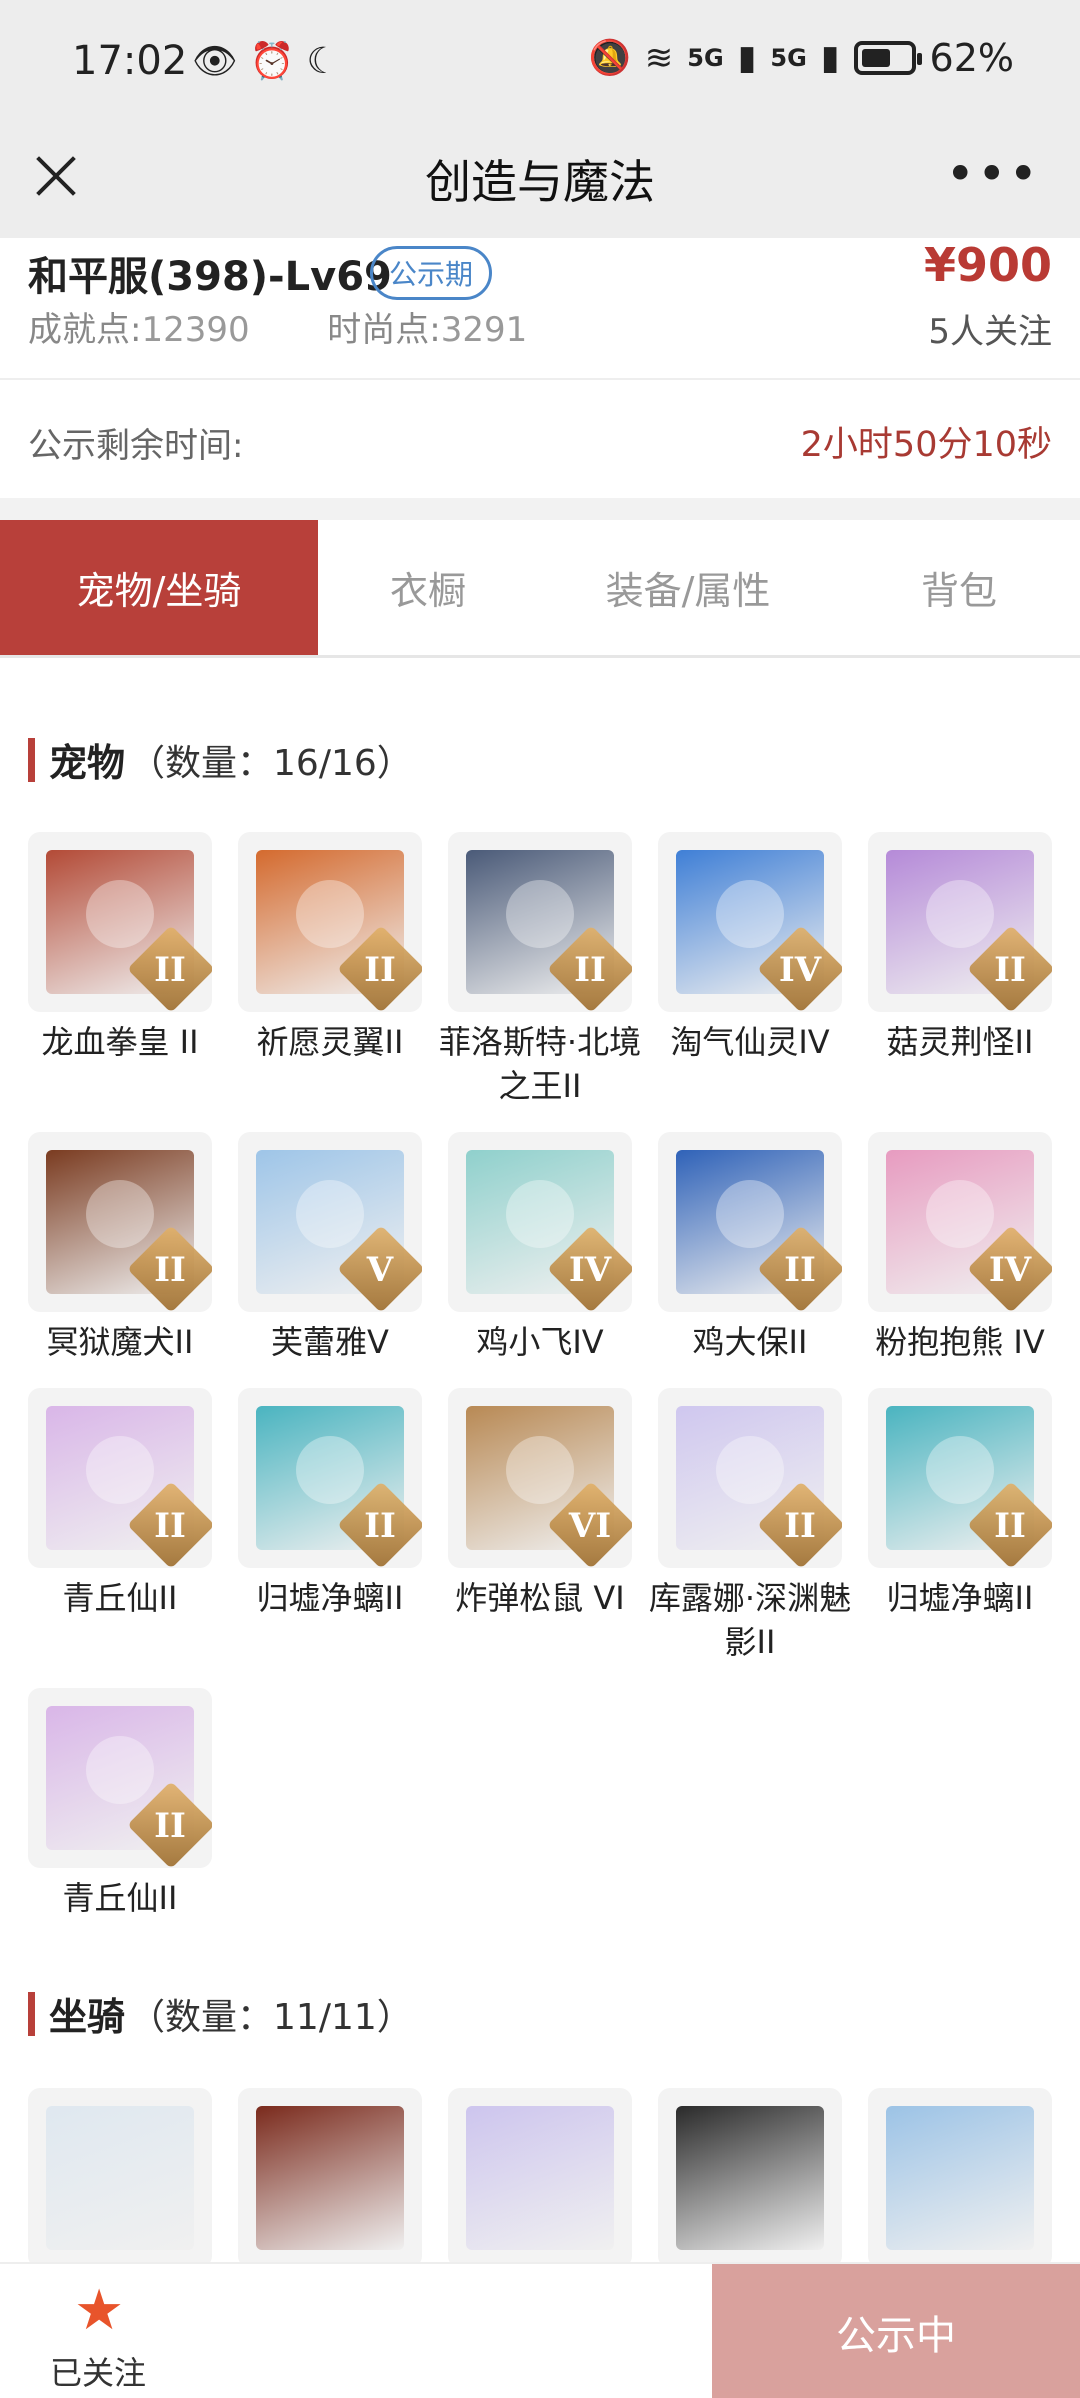 This screenshot has width=1080, height=2398. What do you see at coordinates (87, 763) in the screenshot?
I see `section-name: 宠物` at bounding box center [87, 763].